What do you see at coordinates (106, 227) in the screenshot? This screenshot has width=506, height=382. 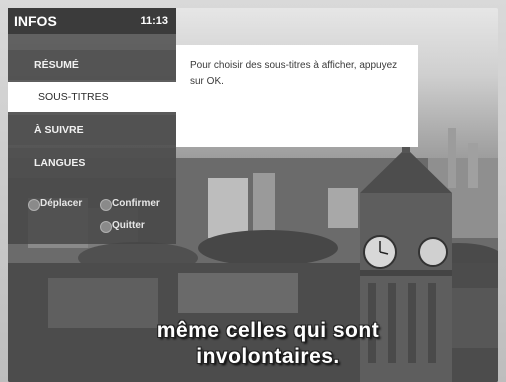 I see `back-button-icon` at bounding box center [106, 227].